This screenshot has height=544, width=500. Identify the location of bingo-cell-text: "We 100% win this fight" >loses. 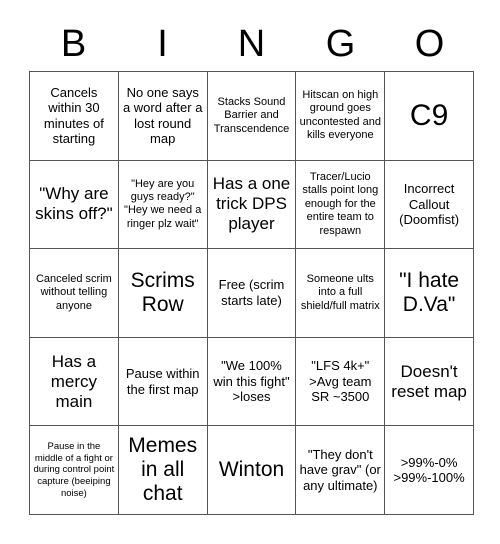
(251, 381).